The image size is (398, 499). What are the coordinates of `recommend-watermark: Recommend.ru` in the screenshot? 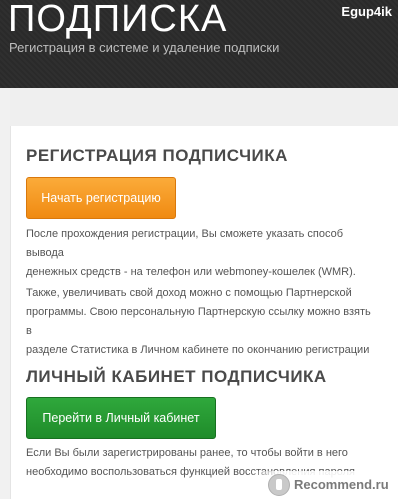 It's located at (323, 485).